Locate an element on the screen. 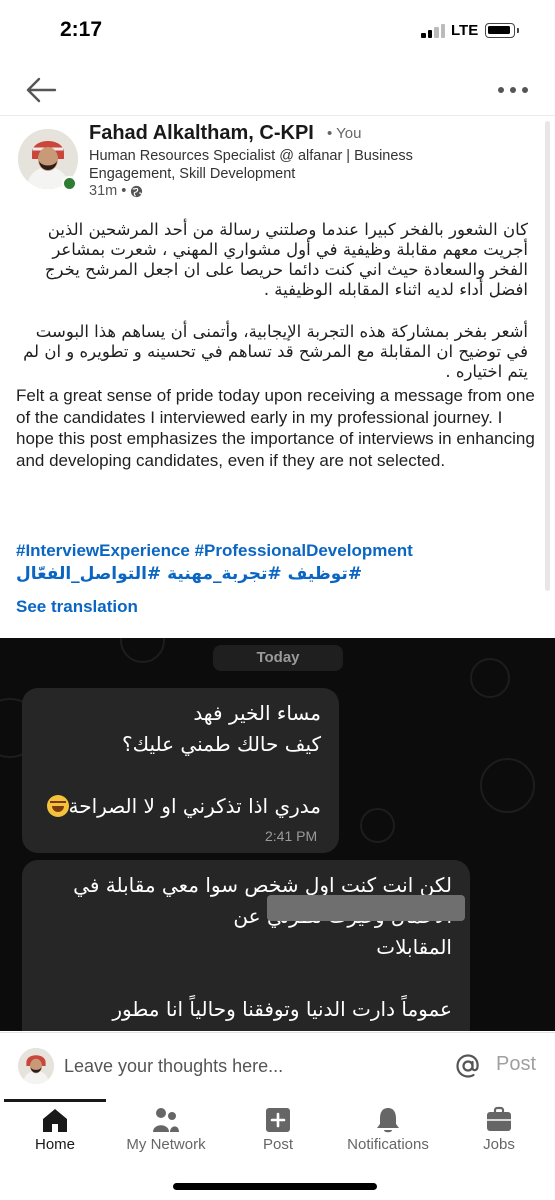  chat-date-label: Today is located at coordinates (278, 657).